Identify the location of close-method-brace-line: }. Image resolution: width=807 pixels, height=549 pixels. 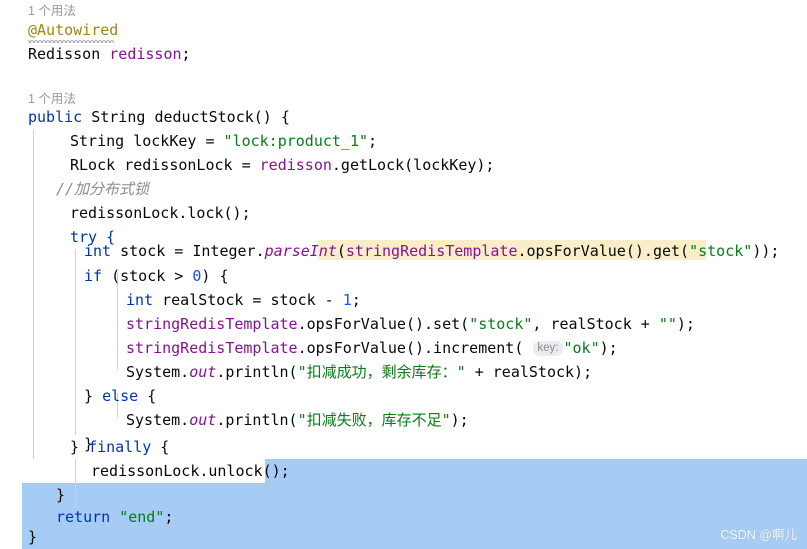
(33, 537).